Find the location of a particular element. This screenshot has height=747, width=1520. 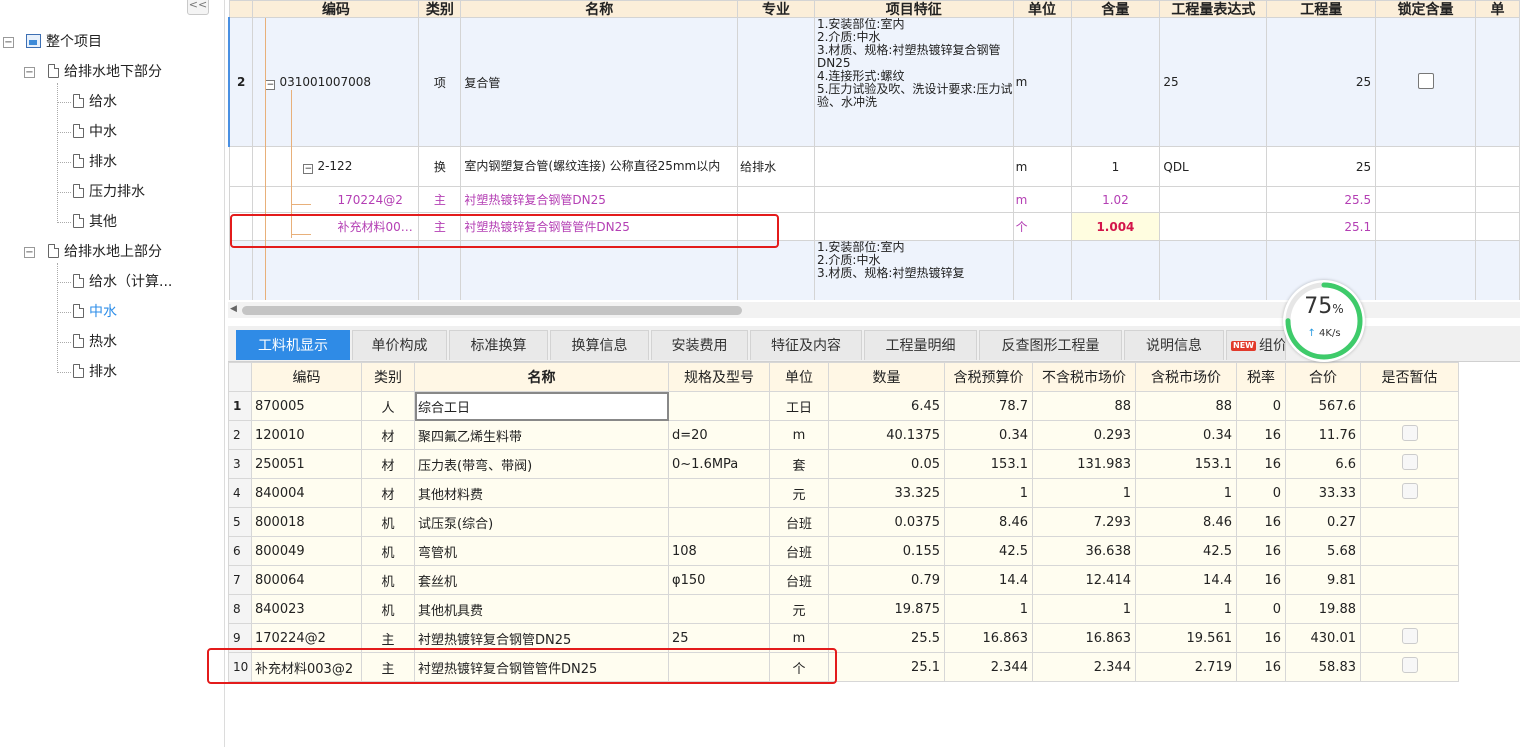

item-unit: 个 is located at coordinates (1042, 226).